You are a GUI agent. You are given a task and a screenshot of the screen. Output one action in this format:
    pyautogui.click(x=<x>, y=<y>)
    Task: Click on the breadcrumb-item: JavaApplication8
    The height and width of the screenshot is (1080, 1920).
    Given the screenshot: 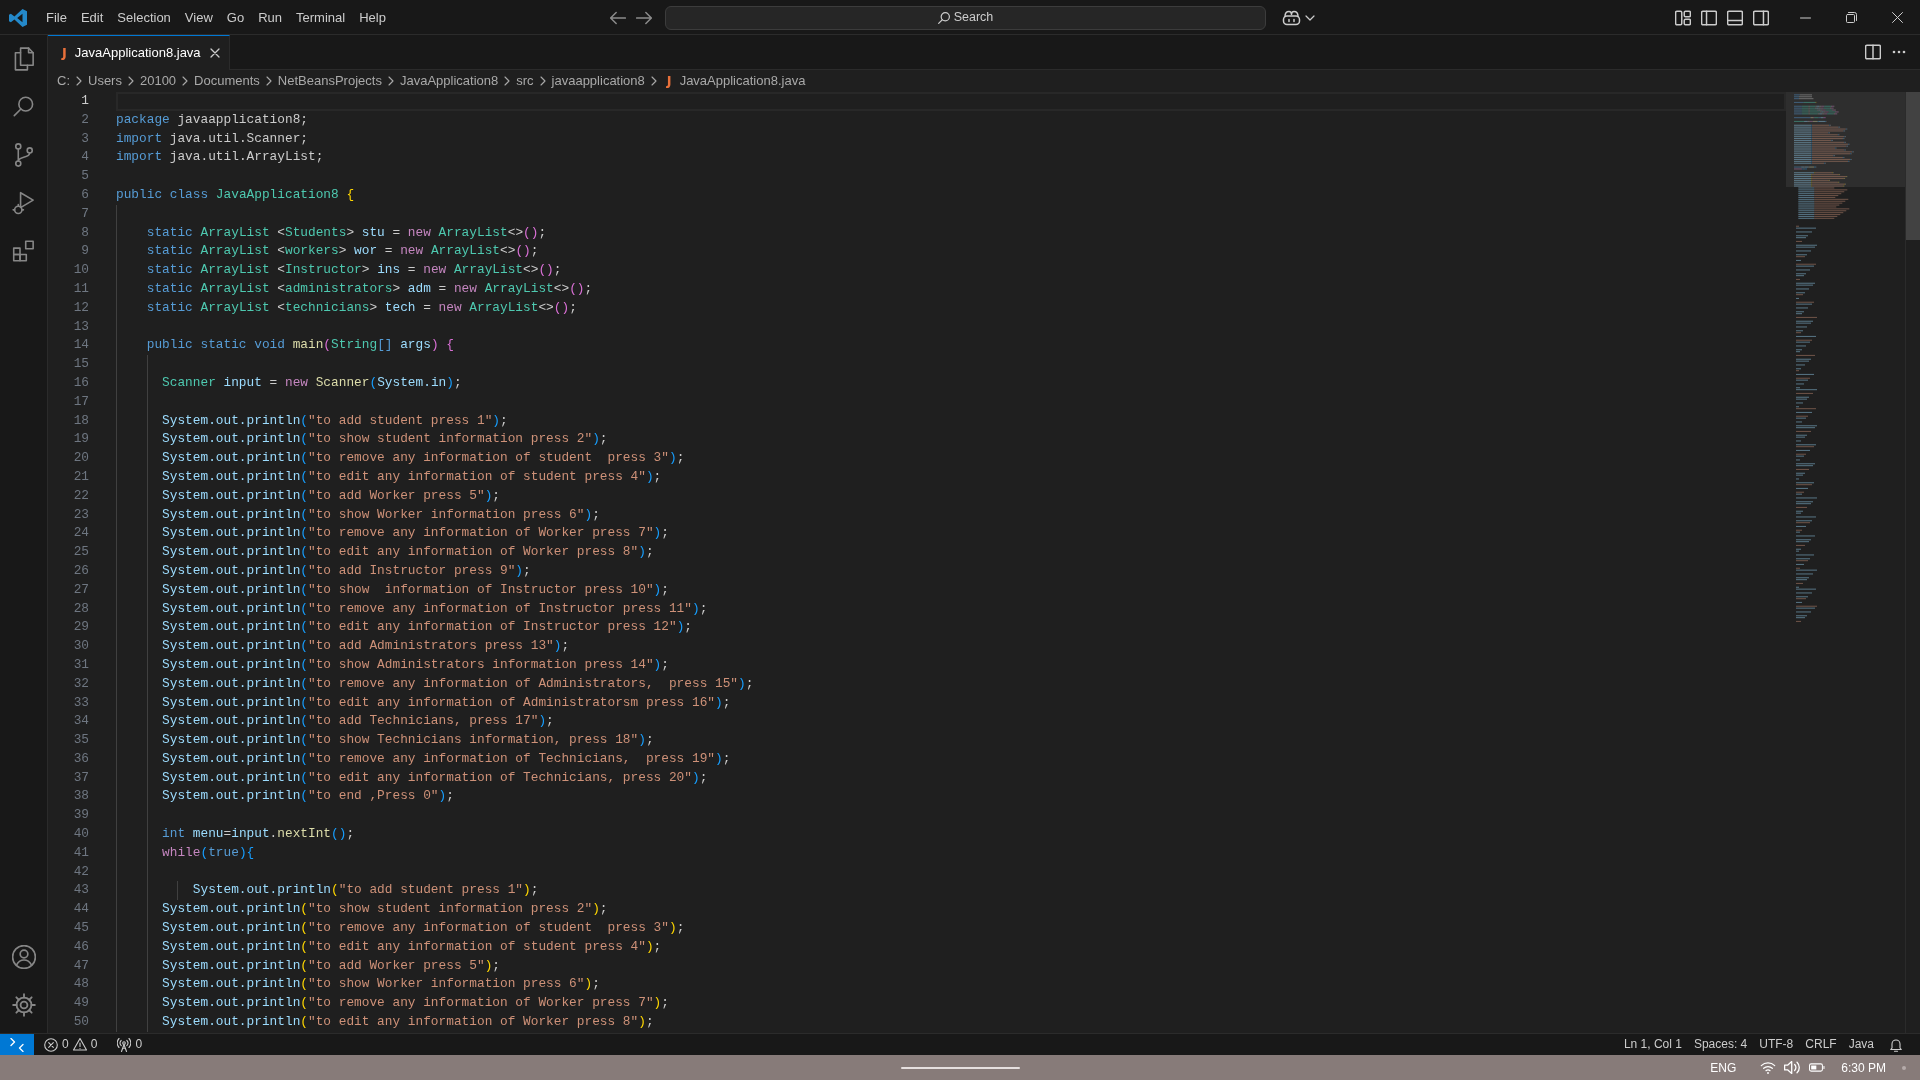 What is the action you would take?
    pyautogui.click(x=449, y=81)
    